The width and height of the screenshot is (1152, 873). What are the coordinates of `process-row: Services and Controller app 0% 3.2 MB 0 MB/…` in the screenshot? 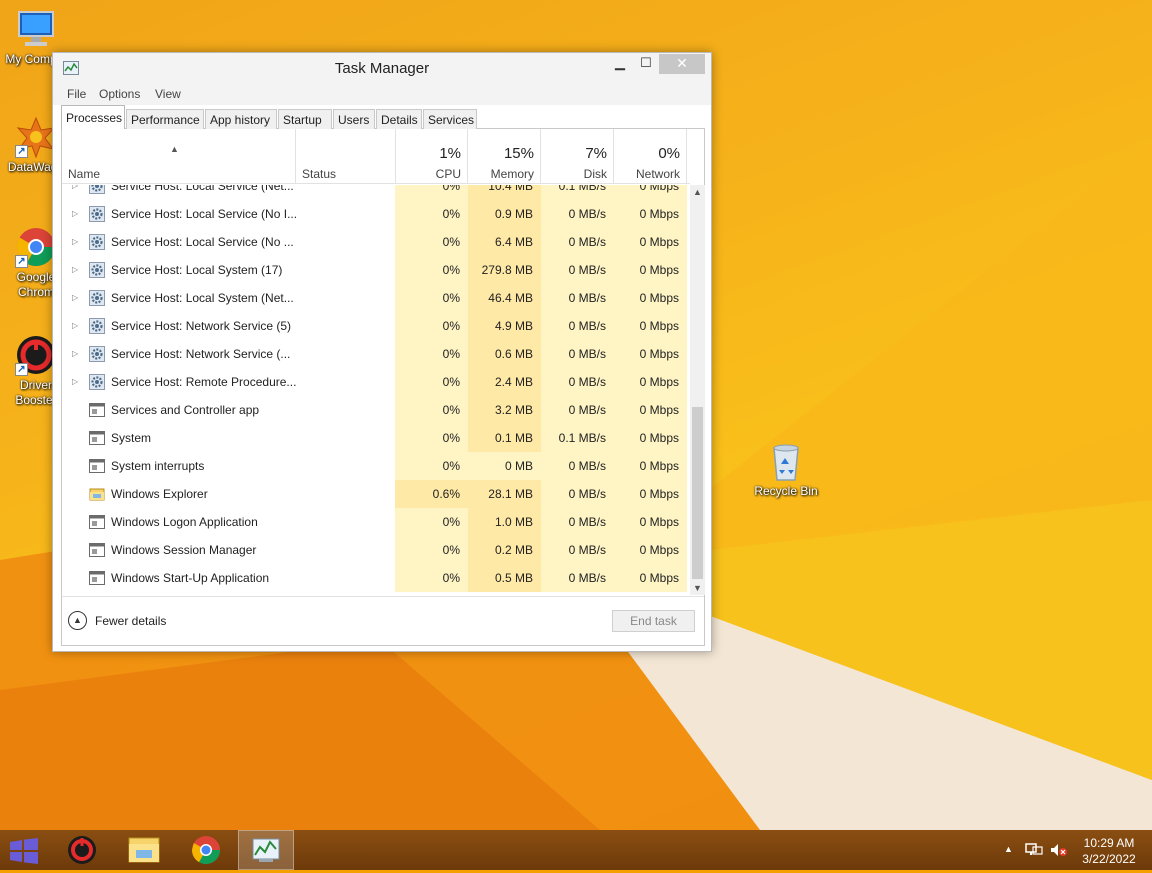 It's located at (376, 410).